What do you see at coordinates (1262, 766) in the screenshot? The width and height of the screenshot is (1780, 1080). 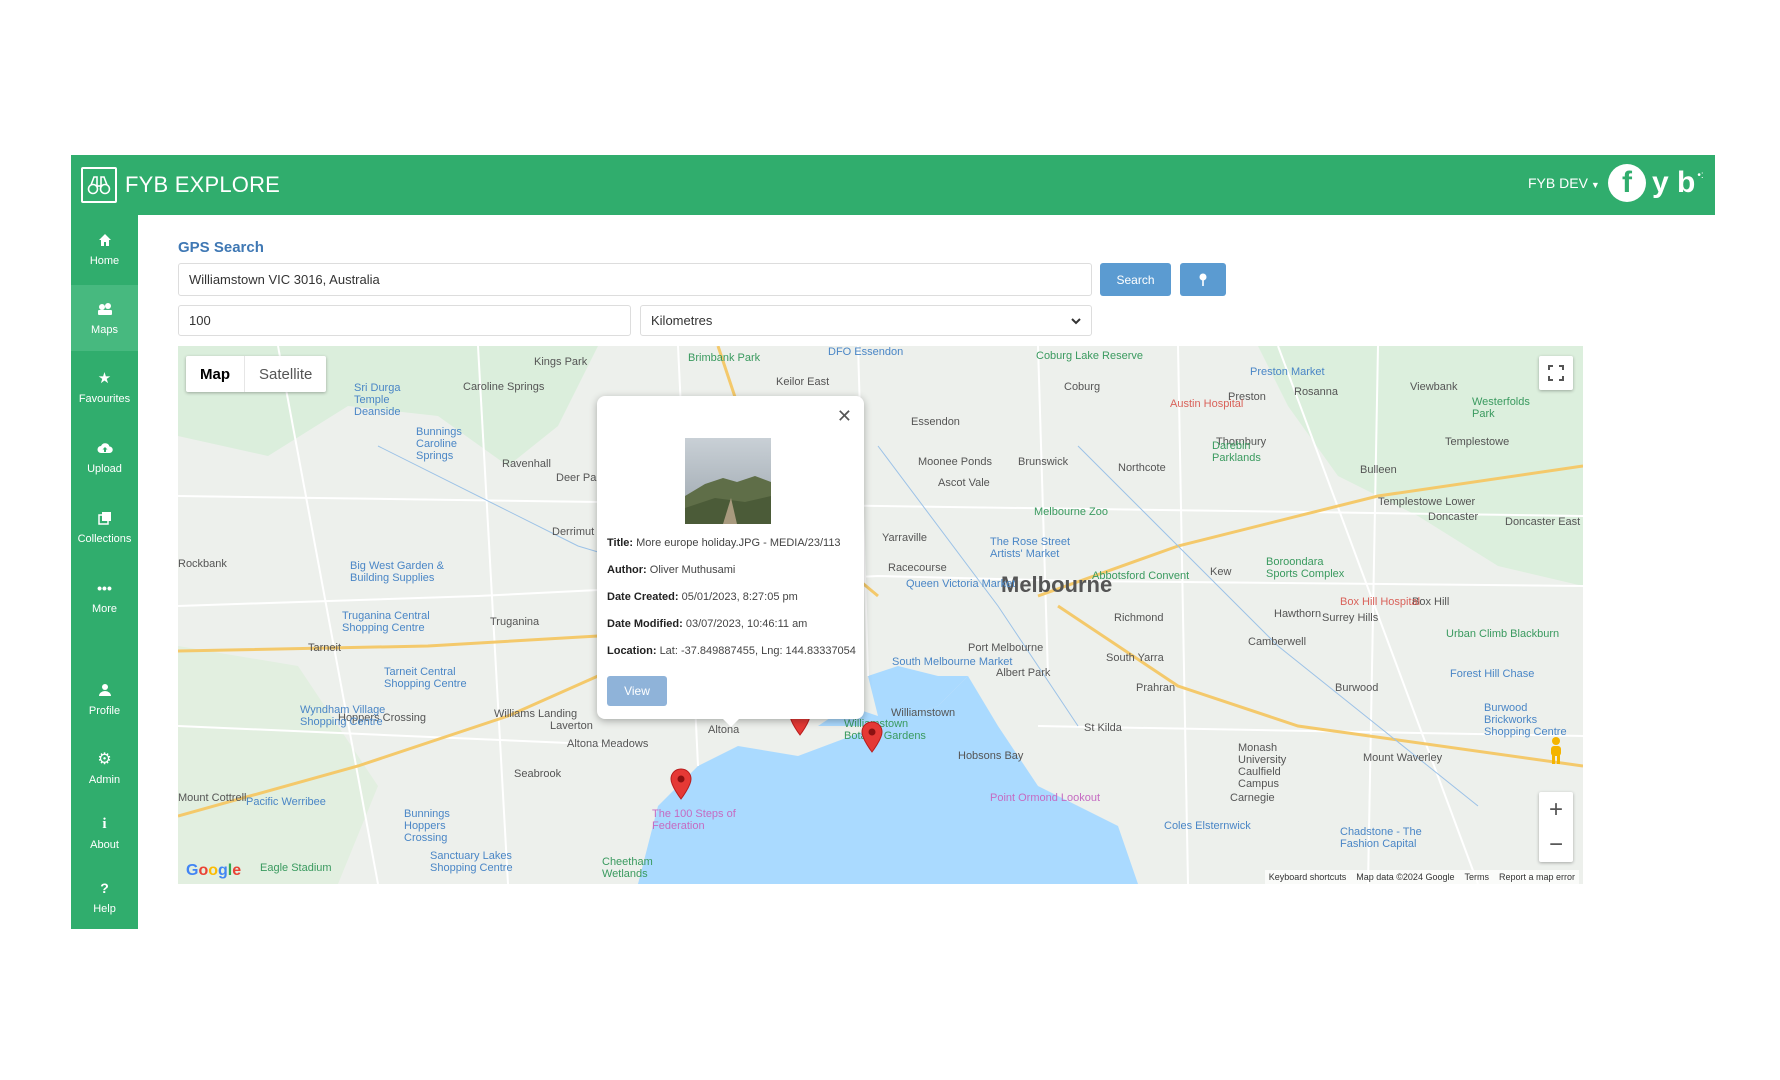 I see `map-poi: Monash University Caulfield Campus` at bounding box center [1262, 766].